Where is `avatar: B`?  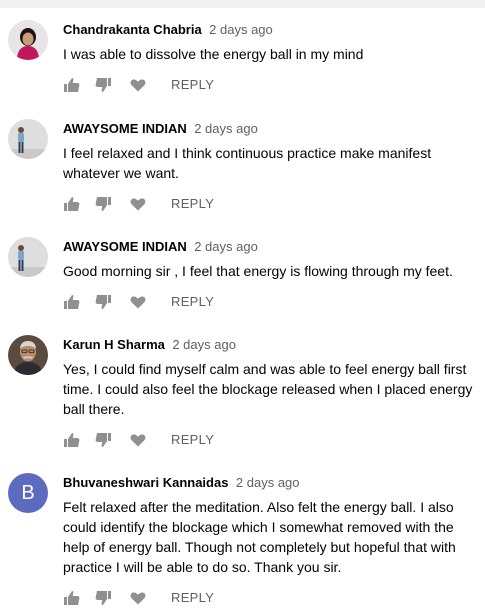
avatar: B is located at coordinates (28, 493).